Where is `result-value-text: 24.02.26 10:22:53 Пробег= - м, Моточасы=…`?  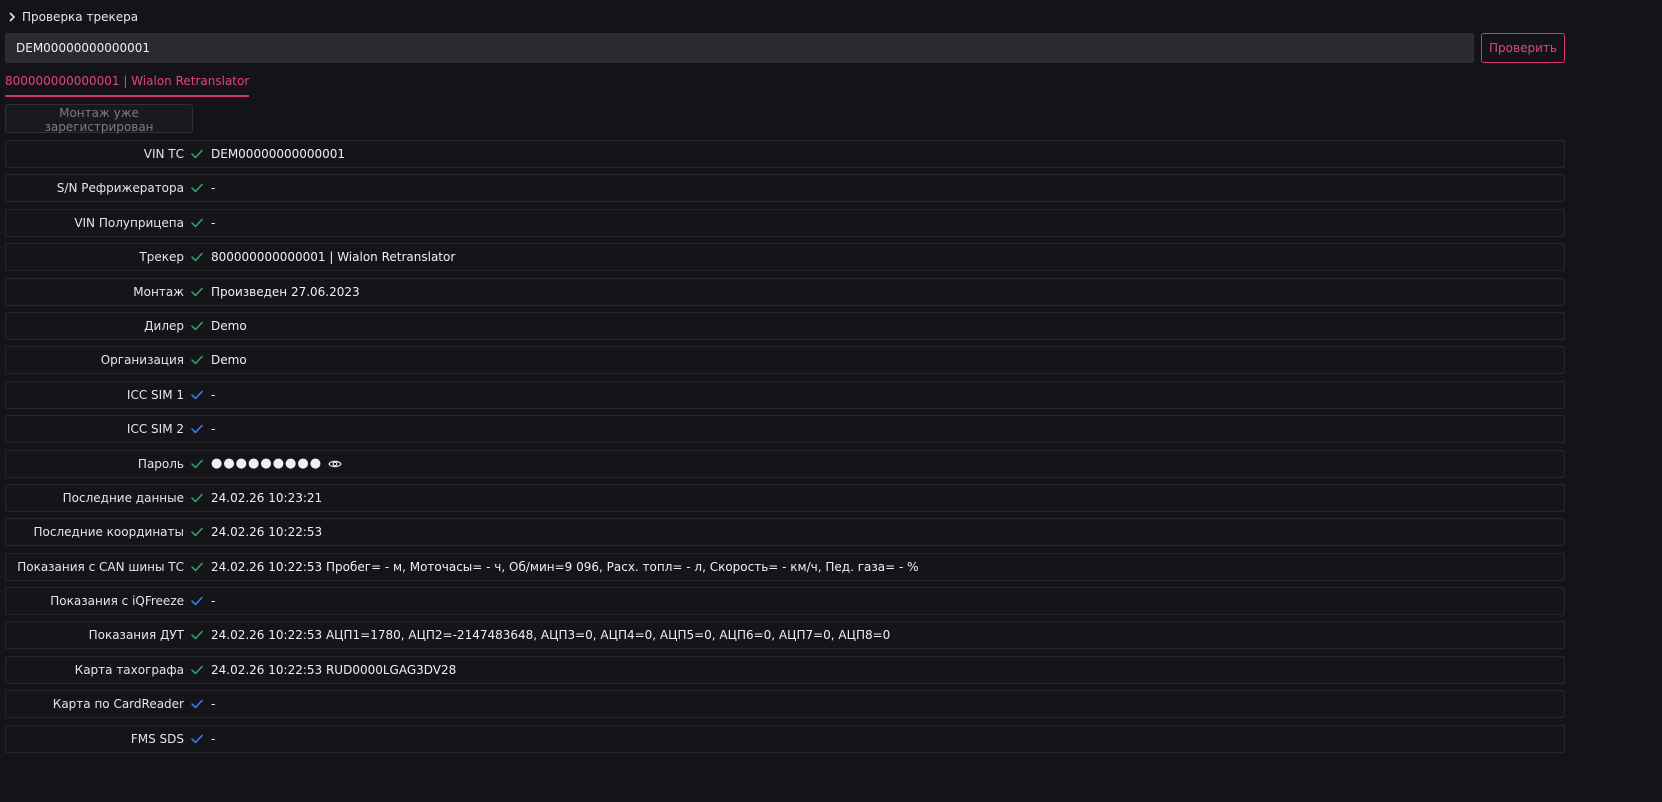
result-value-text: 24.02.26 10:22:53 Пробег= - м, Моточасы=… is located at coordinates (565, 566).